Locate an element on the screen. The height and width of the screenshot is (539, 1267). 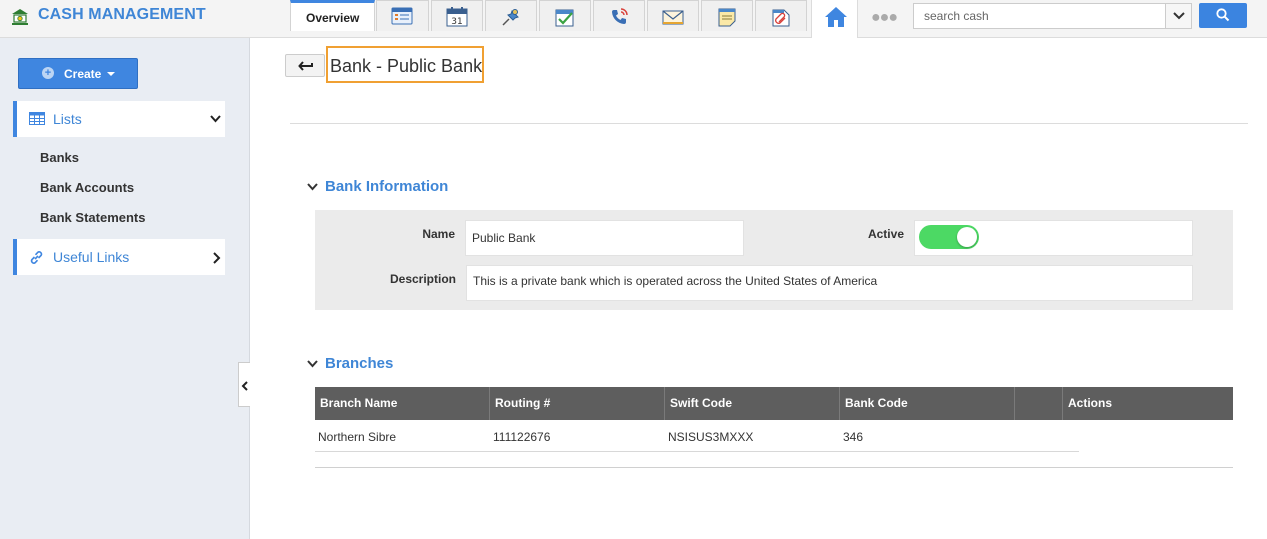
sidebar-item-banks: Banks is located at coordinates (59, 157).